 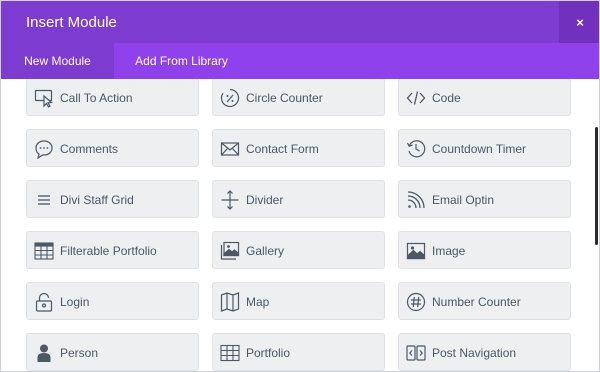 I want to click on module-label: Number Counter, so click(x=476, y=302).